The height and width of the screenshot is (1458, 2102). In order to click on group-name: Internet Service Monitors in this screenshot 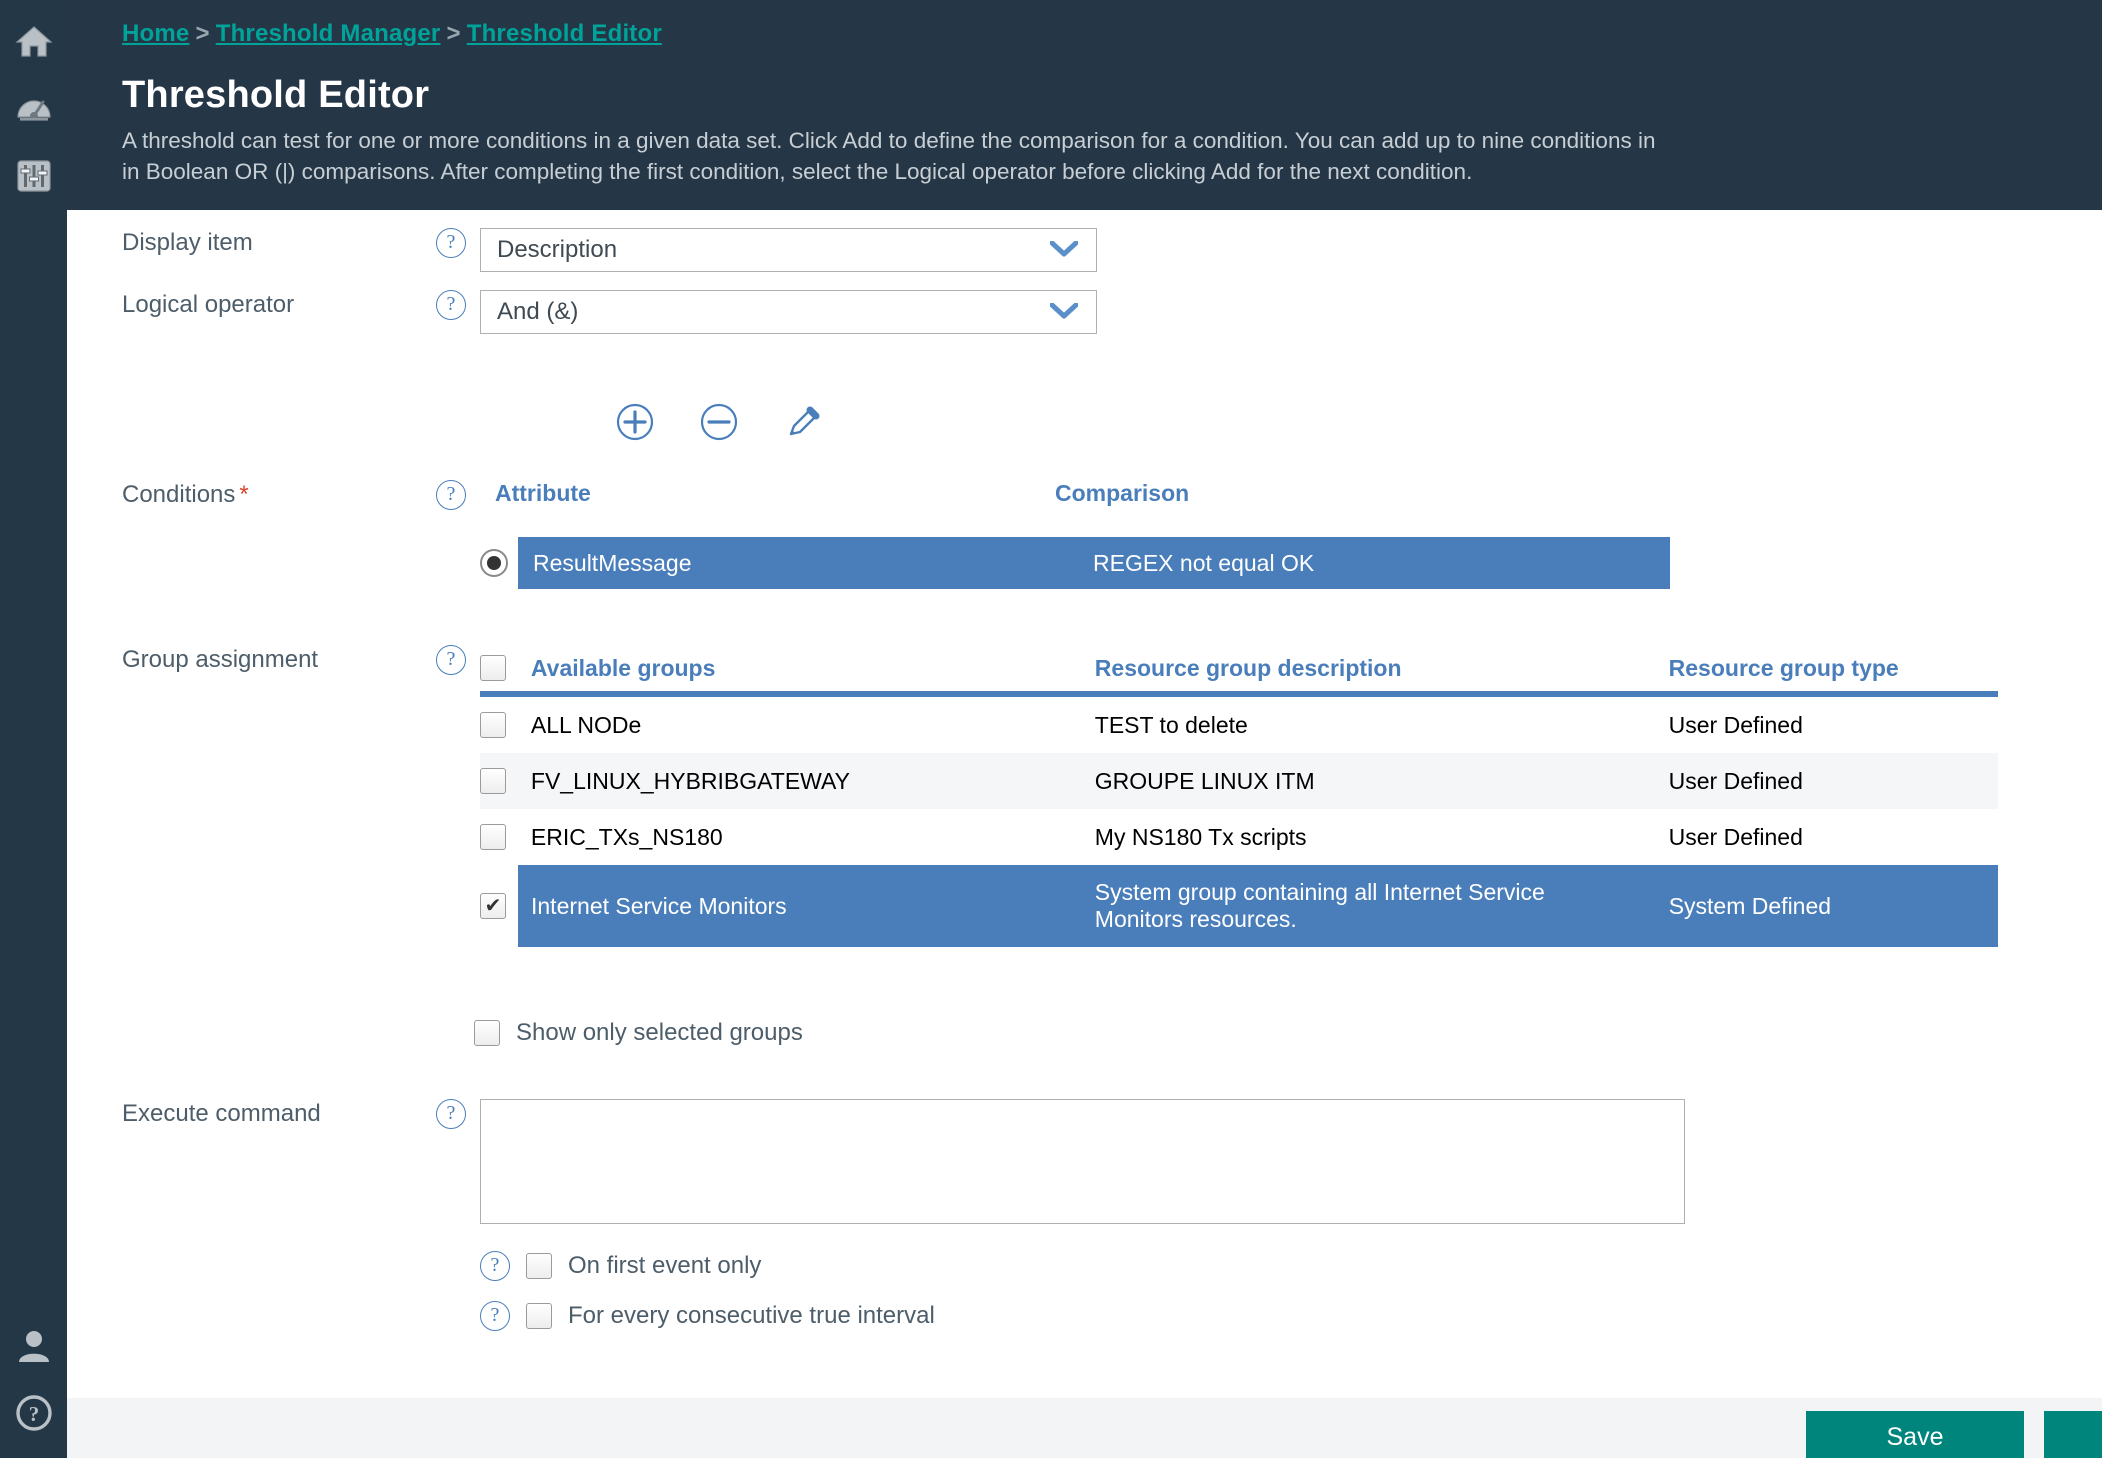, I will do `click(659, 905)`.